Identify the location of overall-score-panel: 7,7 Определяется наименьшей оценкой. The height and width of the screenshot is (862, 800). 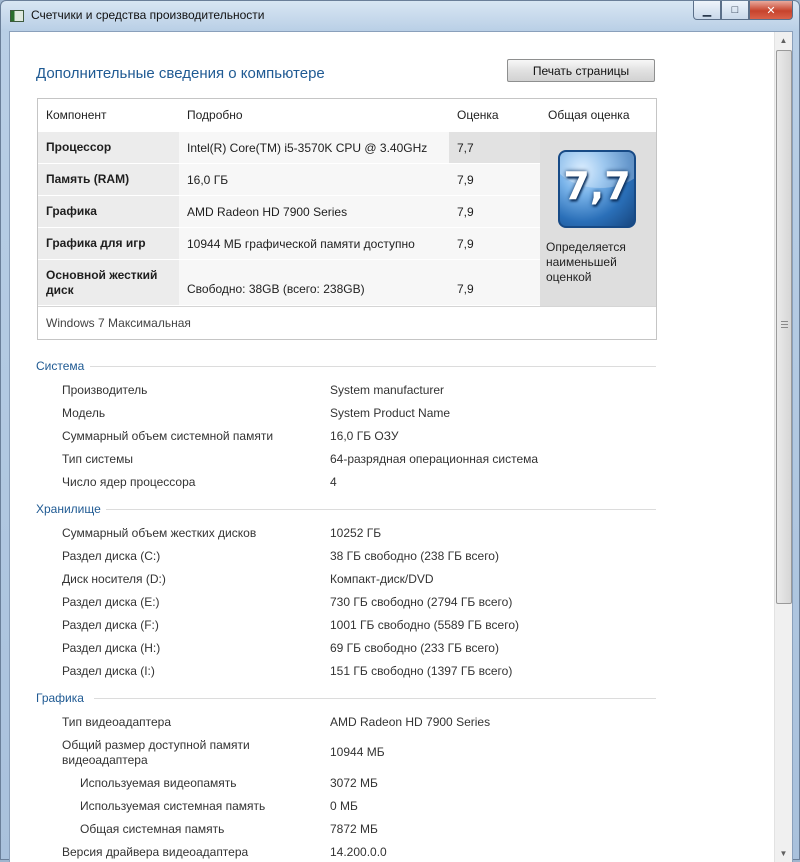
(598, 219).